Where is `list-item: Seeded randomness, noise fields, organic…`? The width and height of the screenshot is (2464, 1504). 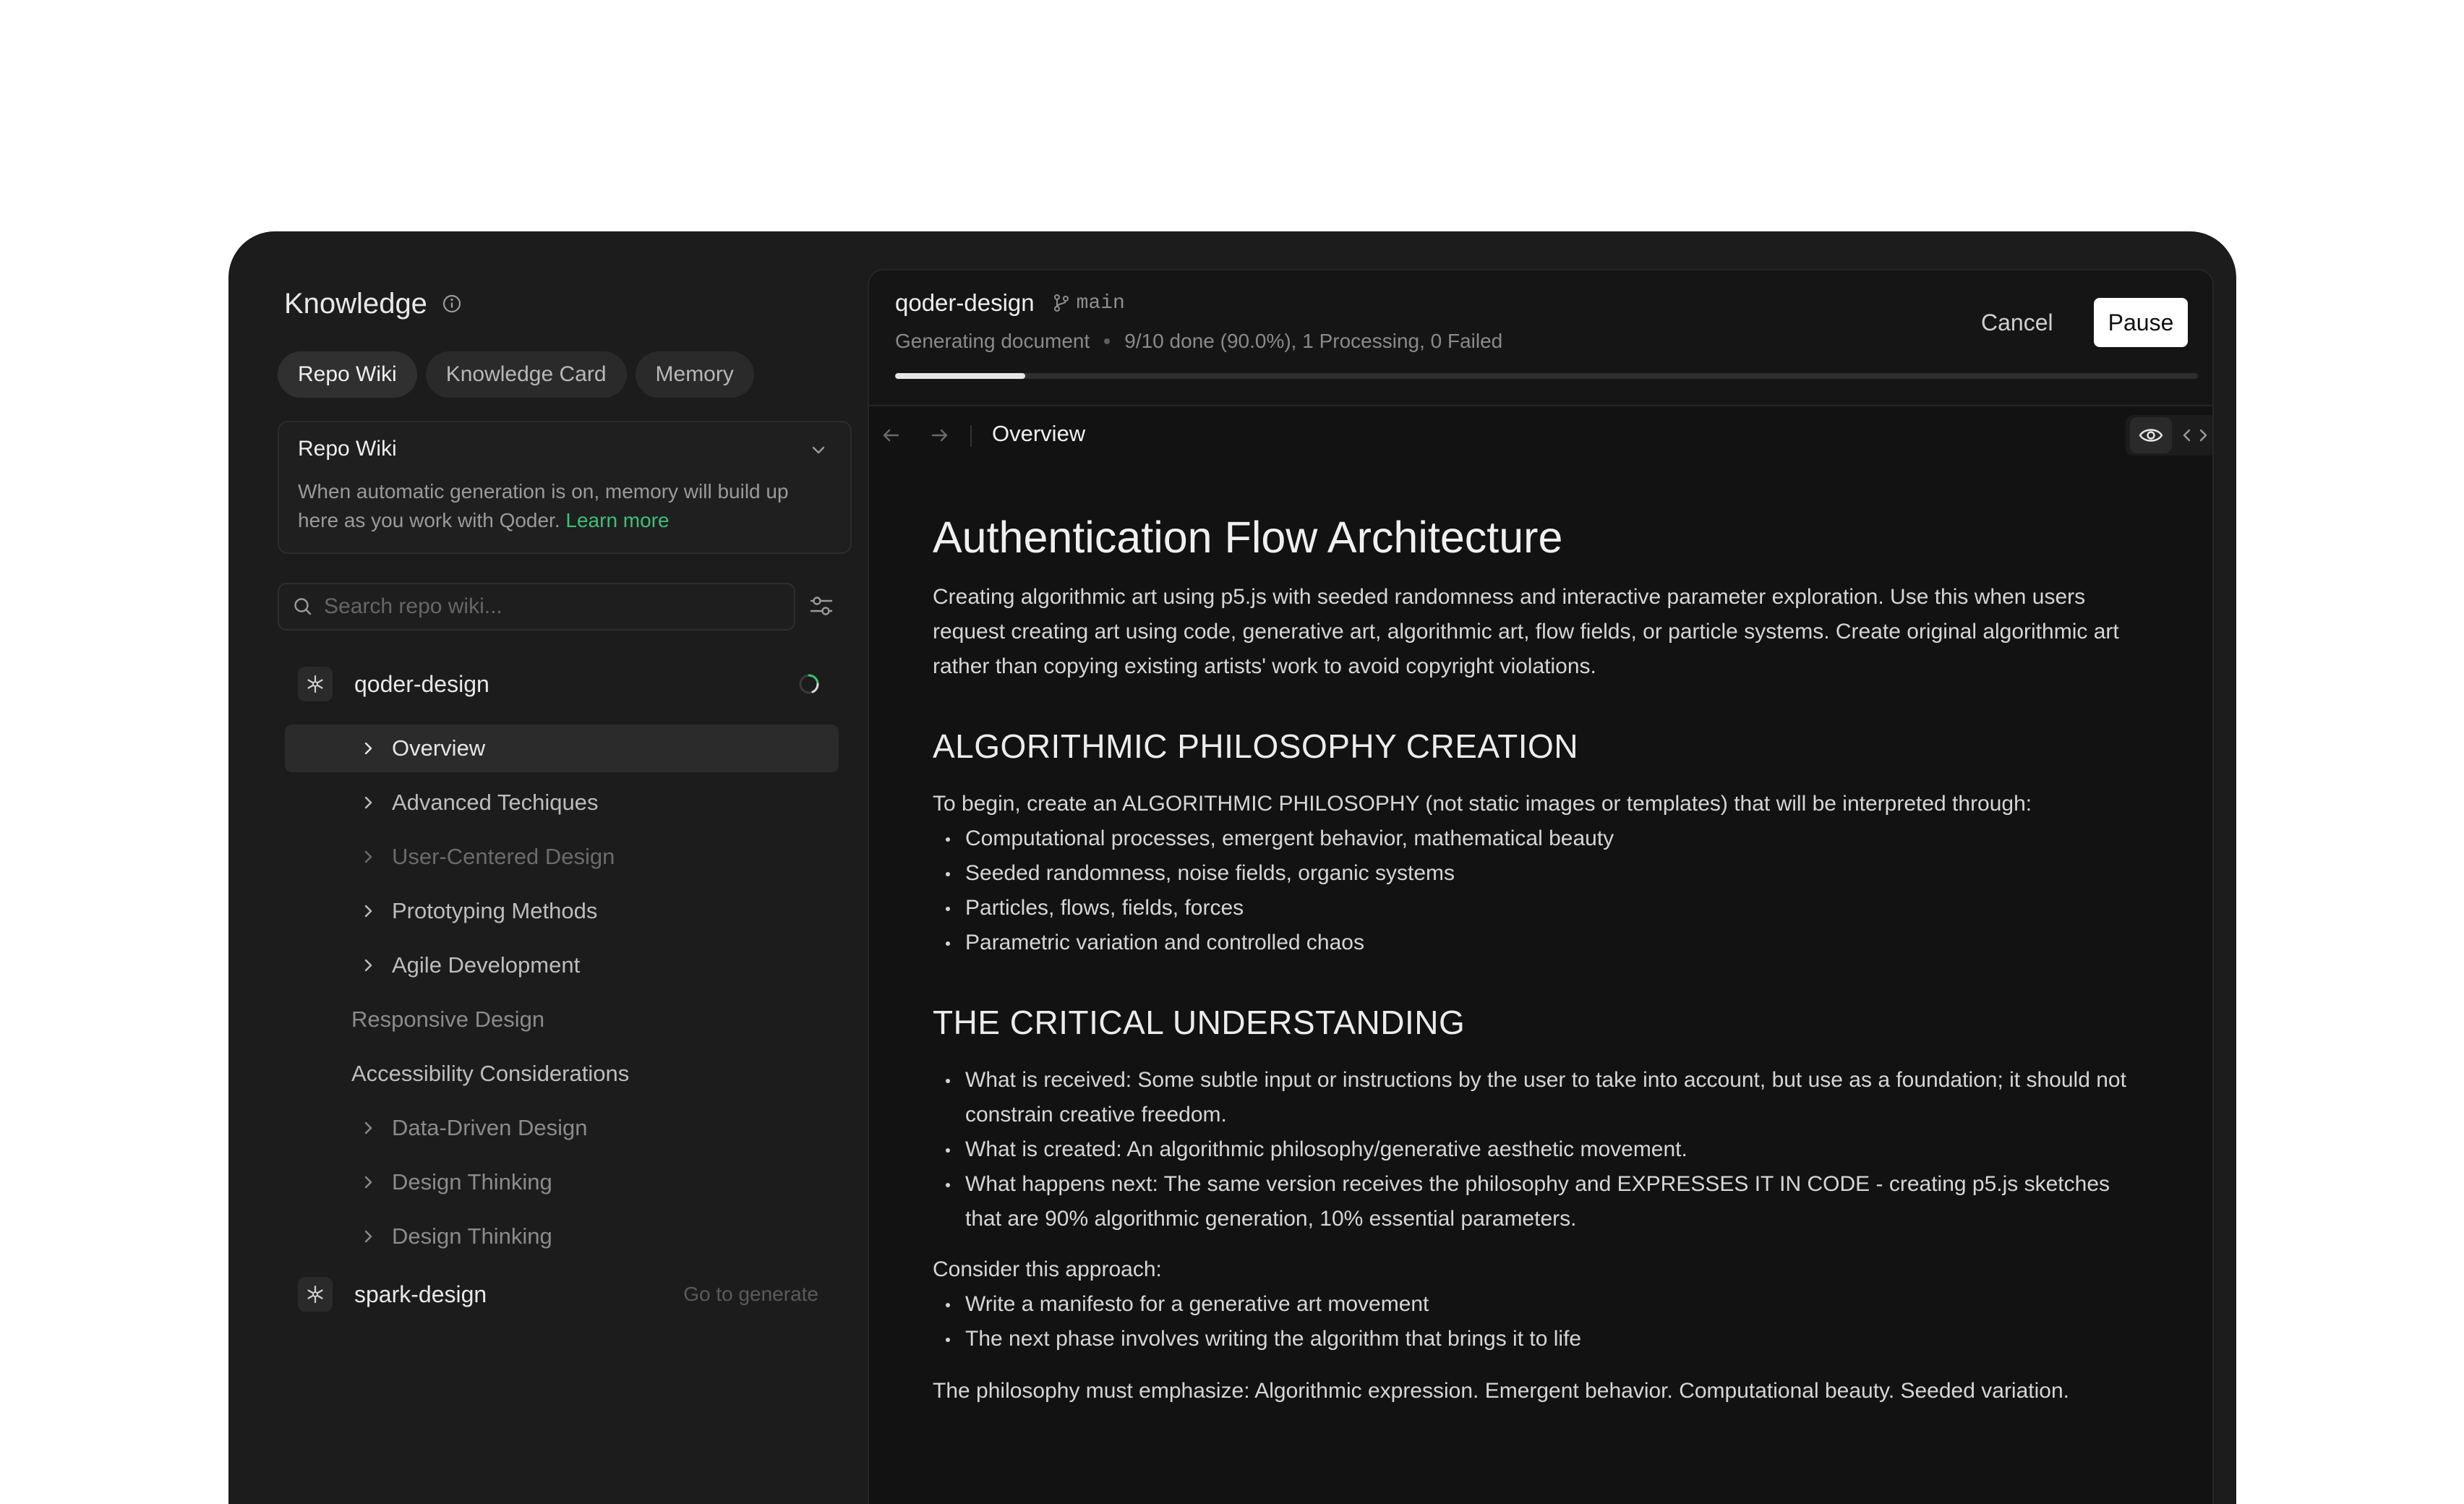 list-item: Seeded randomness, noise fields, organic… is located at coordinates (1540, 873).